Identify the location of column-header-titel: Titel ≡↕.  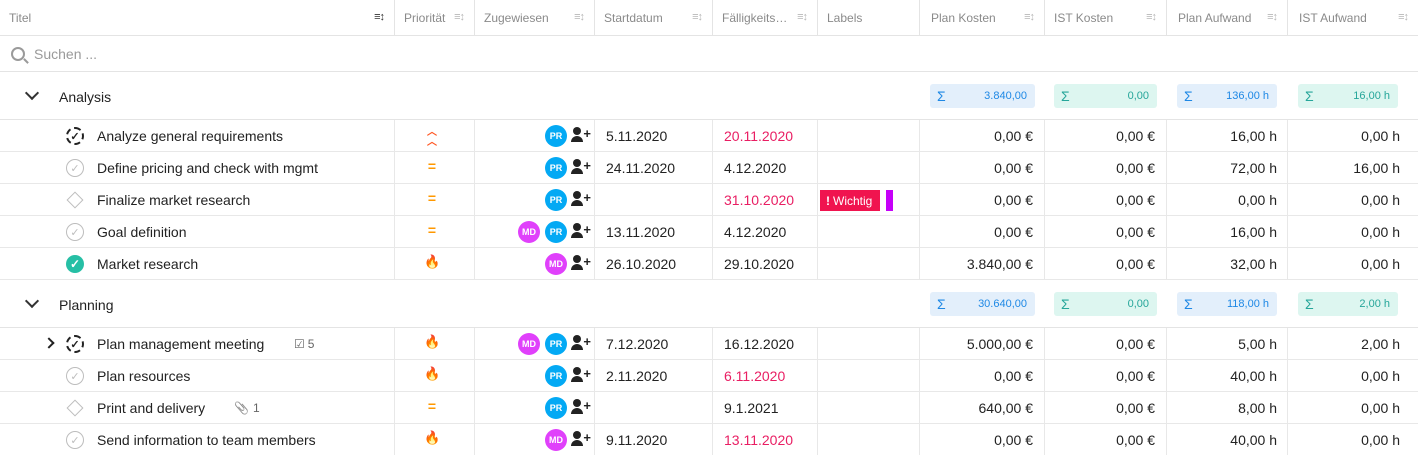
(197, 18).